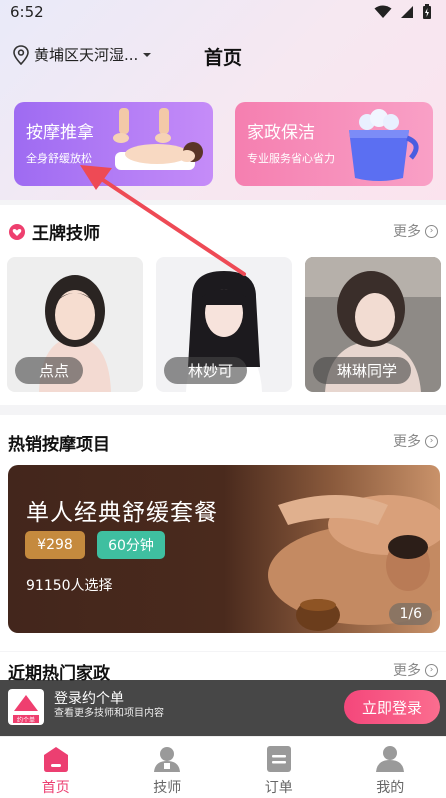 This screenshot has height=798, width=446. What do you see at coordinates (75, 324) in the screenshot?
I see `technician-card: 点点` at bounding box center [75, 324].